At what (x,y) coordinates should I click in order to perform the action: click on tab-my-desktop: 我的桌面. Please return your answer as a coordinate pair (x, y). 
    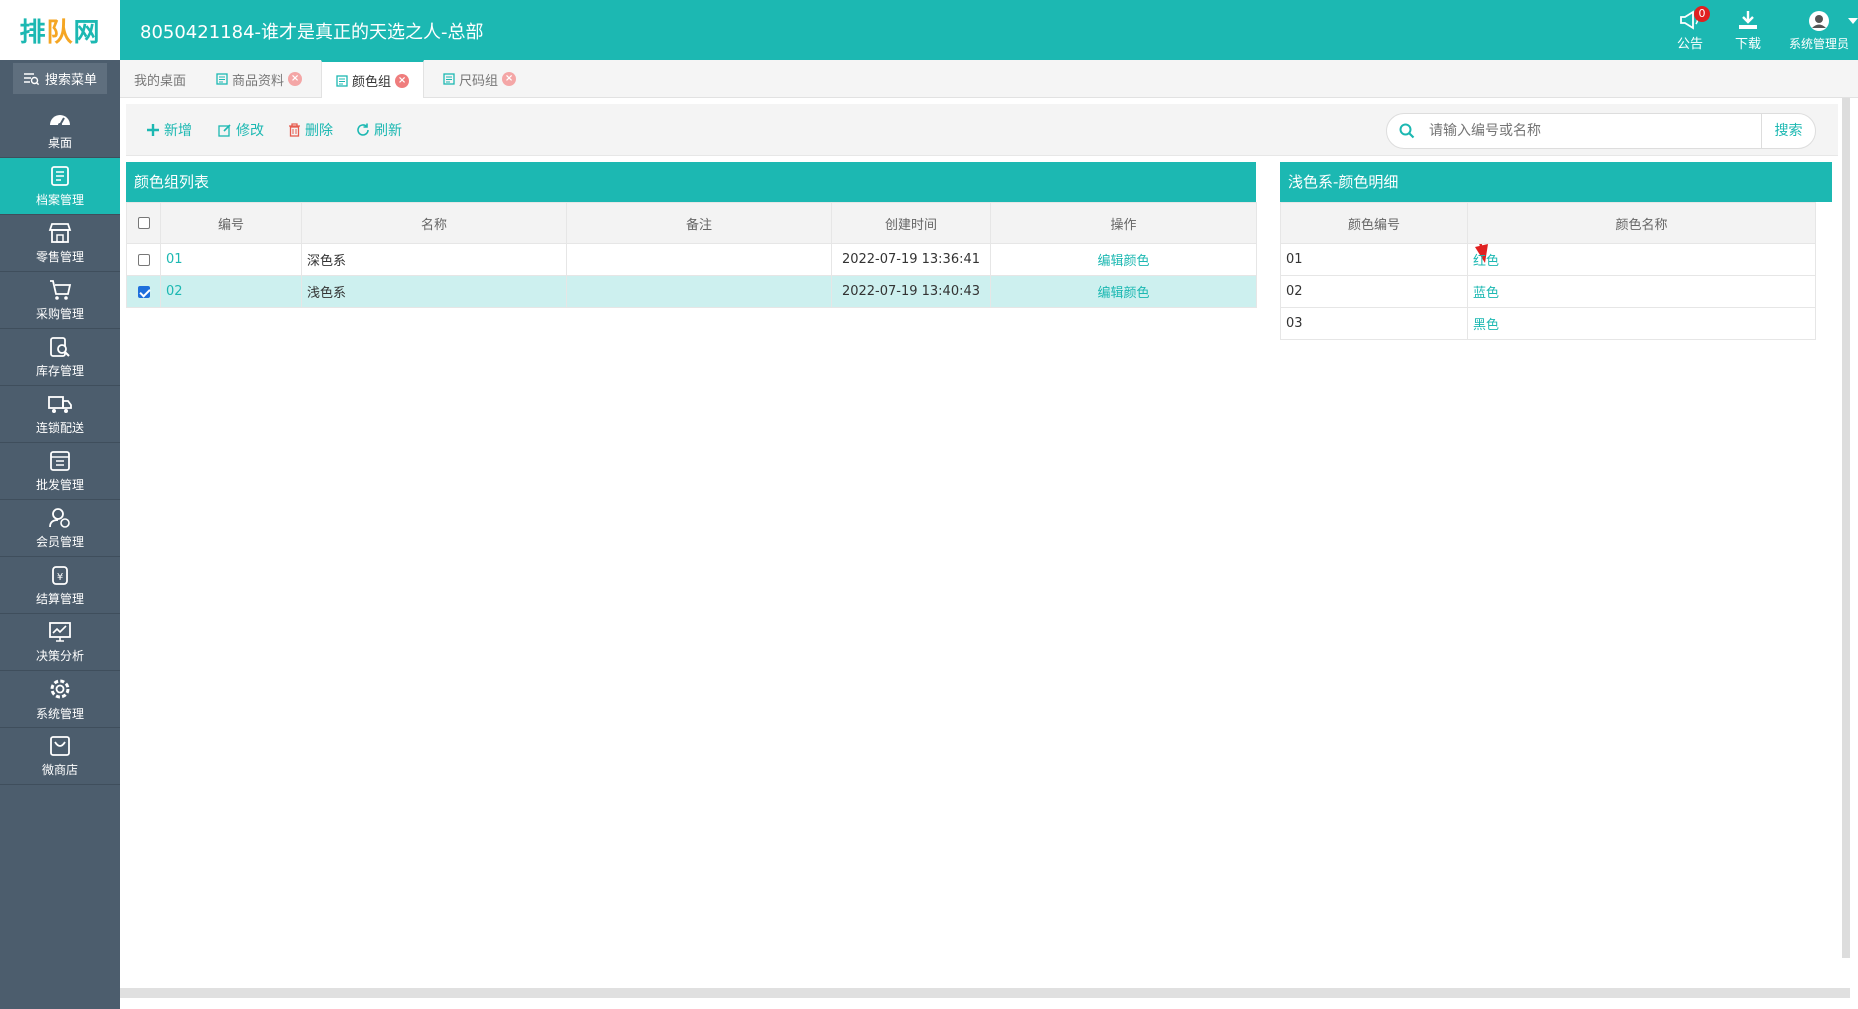
    Looking at the image, I should click on (160, 79).